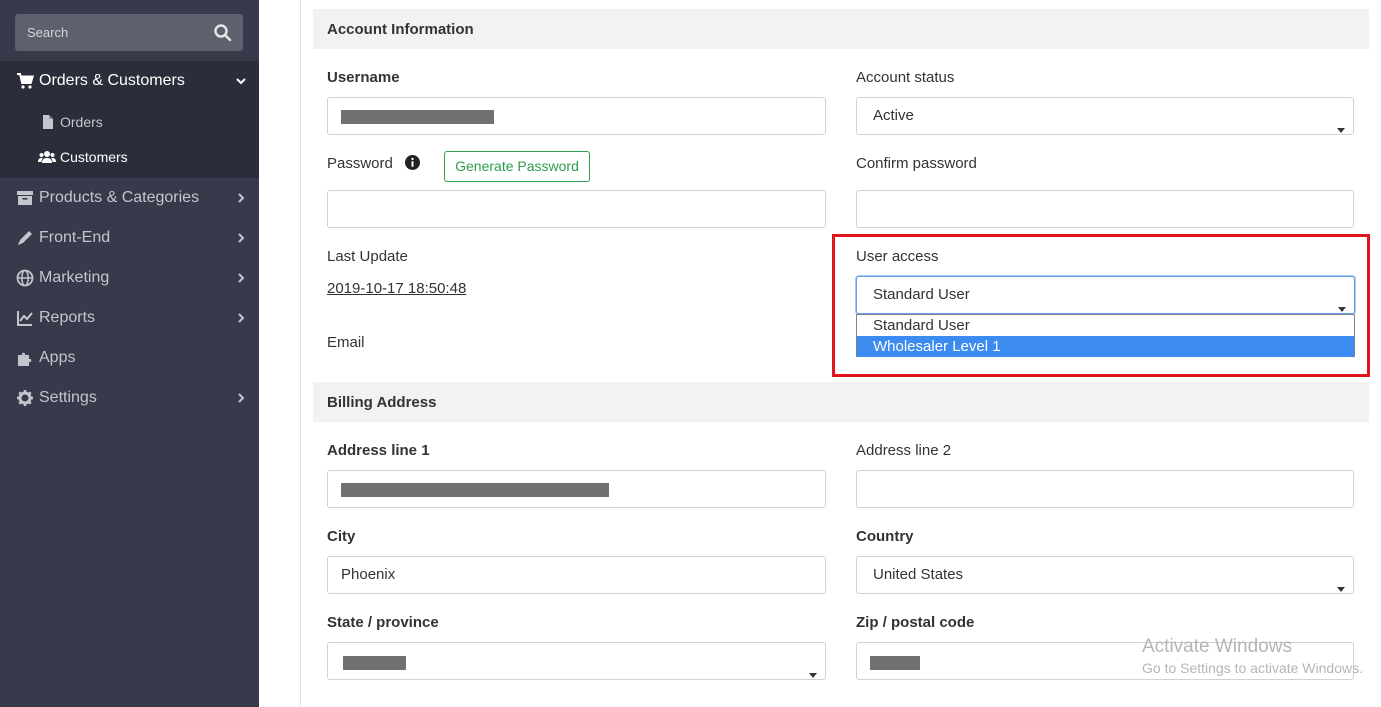 This screenshot has height=707, width=1381. What do you see at coordinates (129, 358) in the screenshot?
I see `sidebar-item-apps: Apps` at bounding box center [129, 358].